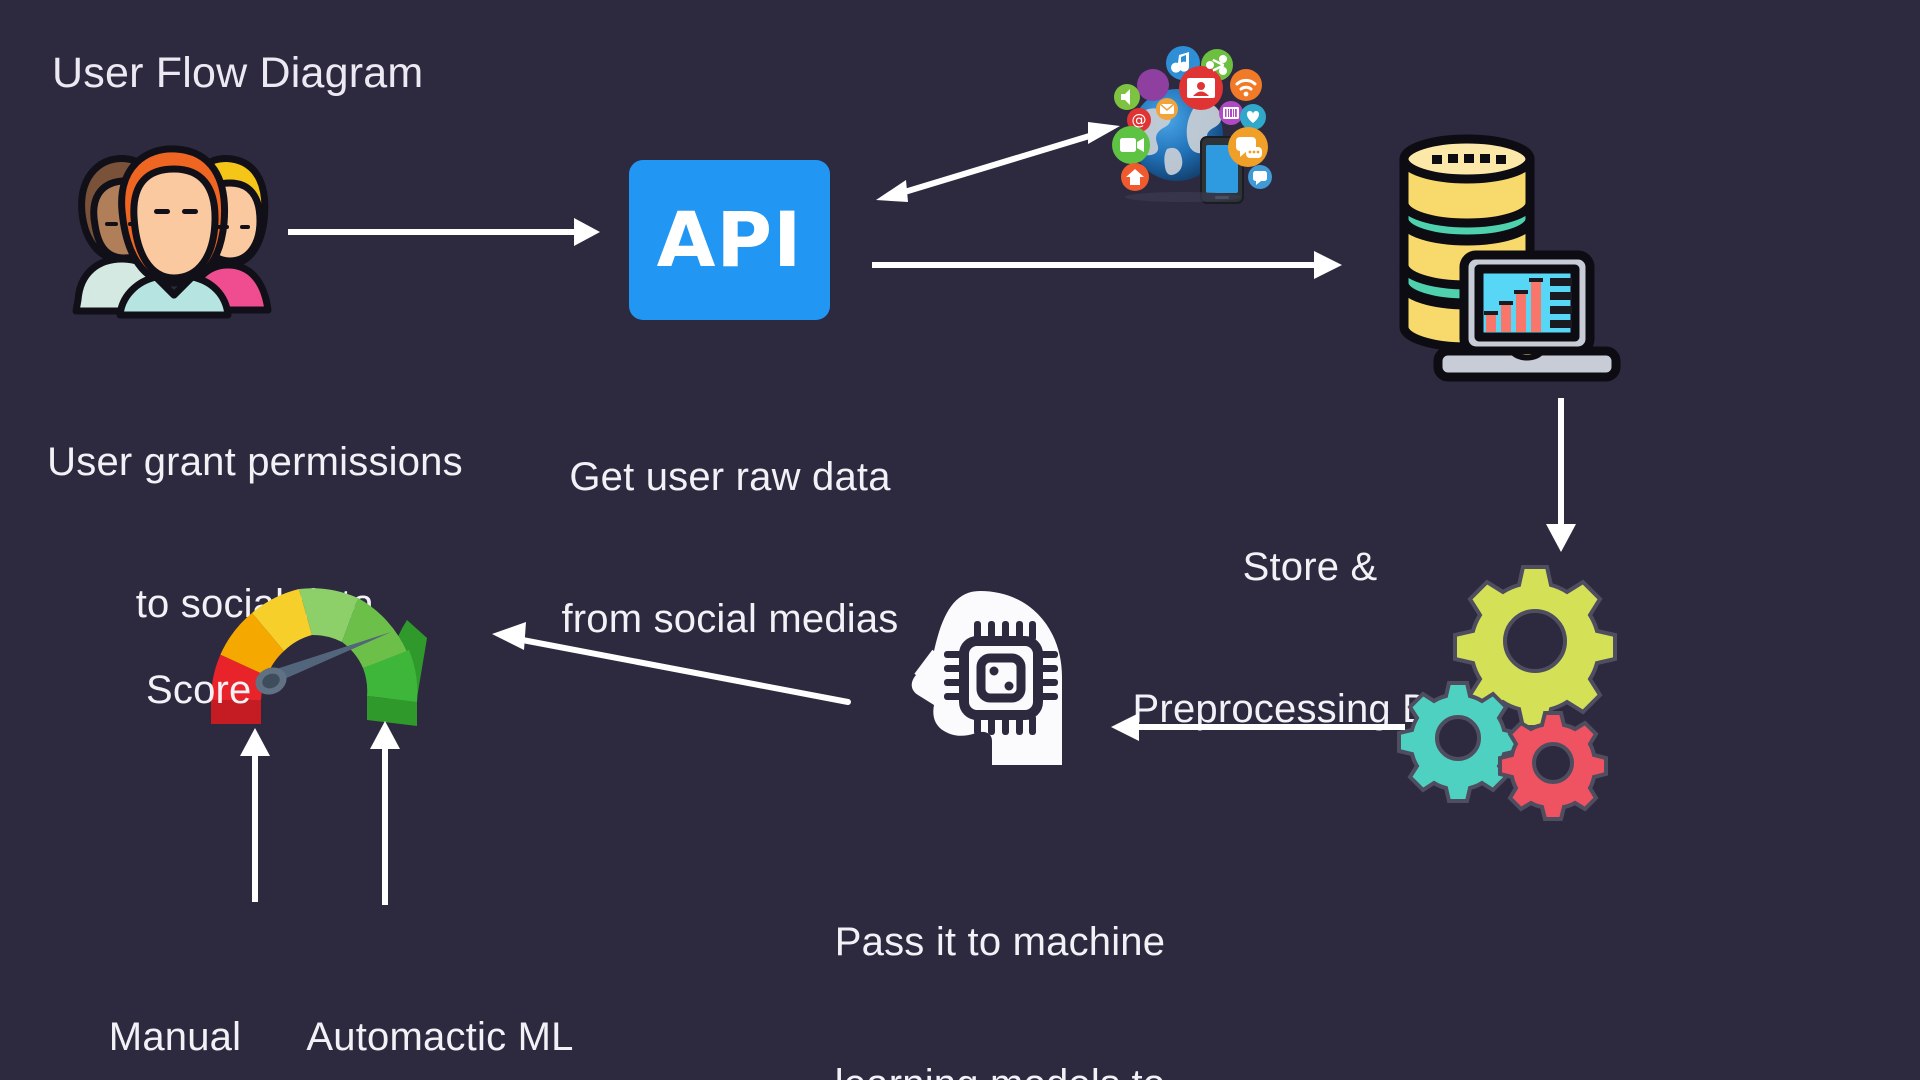 This screenshot has width=1920, height=1080. Describe the element at coordinates (1505, 262) in the screenshot. I see `database-laptop-icon` at that location.